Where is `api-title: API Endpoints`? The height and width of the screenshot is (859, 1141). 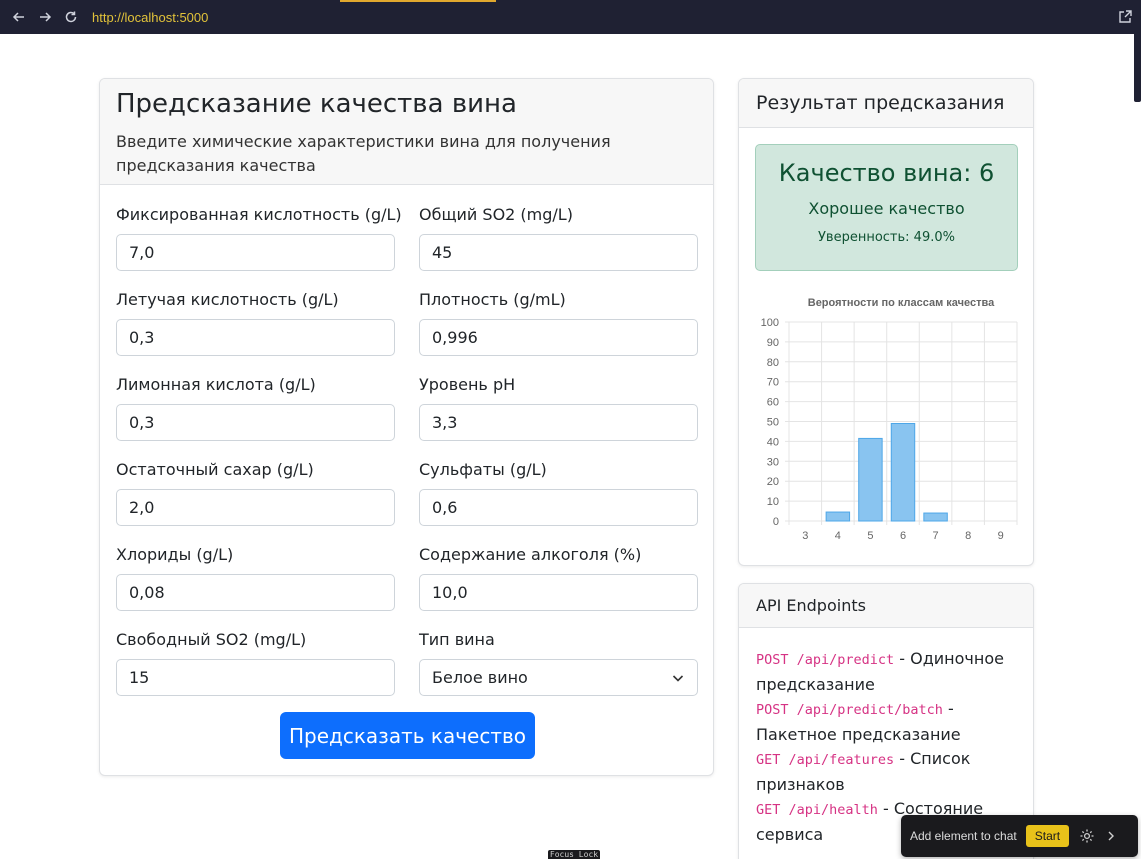
api-title: API Endpoints is located at coordinates (811, 605).